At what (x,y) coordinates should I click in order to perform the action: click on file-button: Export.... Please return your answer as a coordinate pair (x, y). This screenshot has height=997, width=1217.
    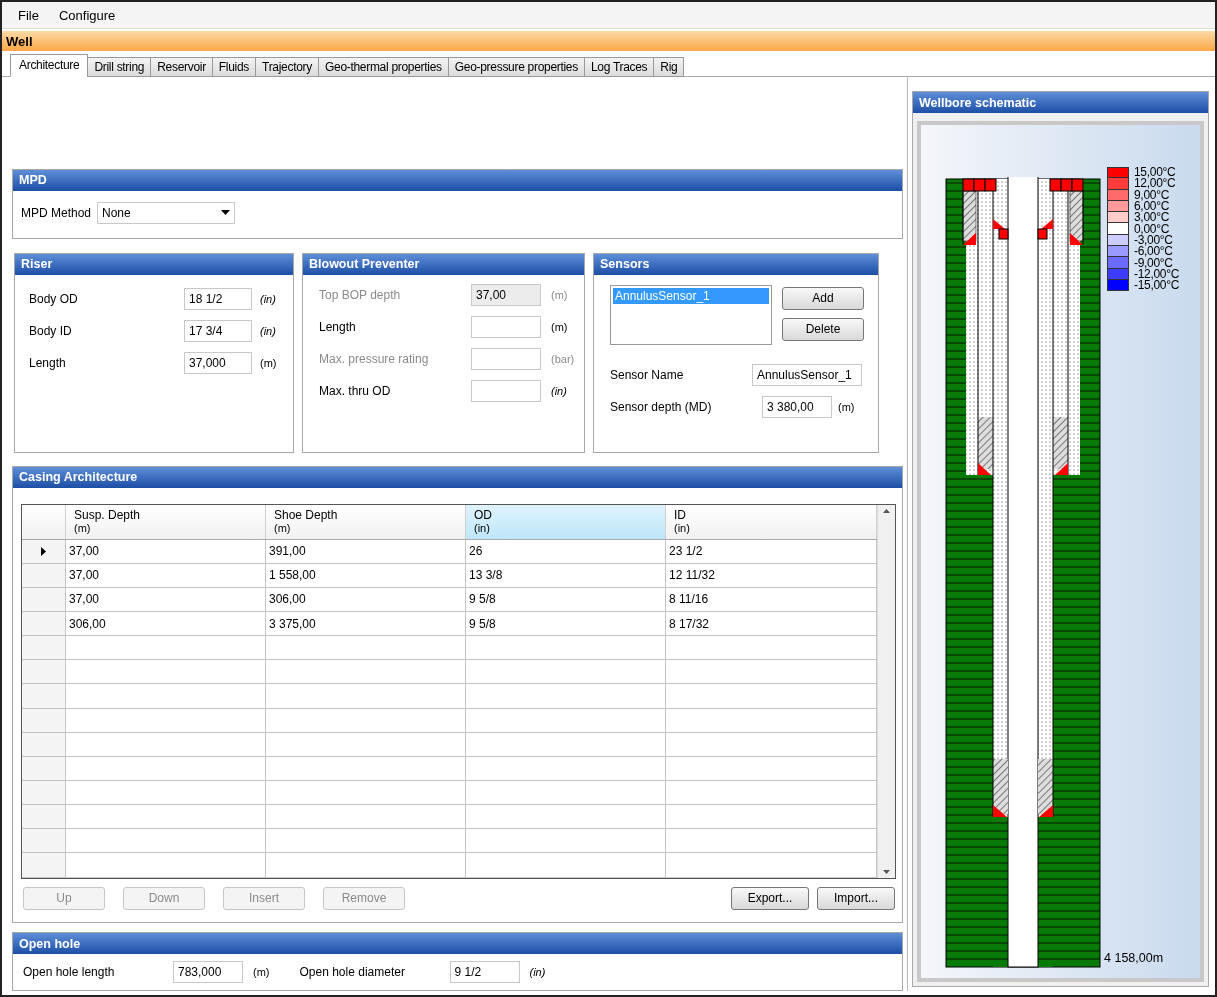
    Looking at the image, I should click on (770, 898).